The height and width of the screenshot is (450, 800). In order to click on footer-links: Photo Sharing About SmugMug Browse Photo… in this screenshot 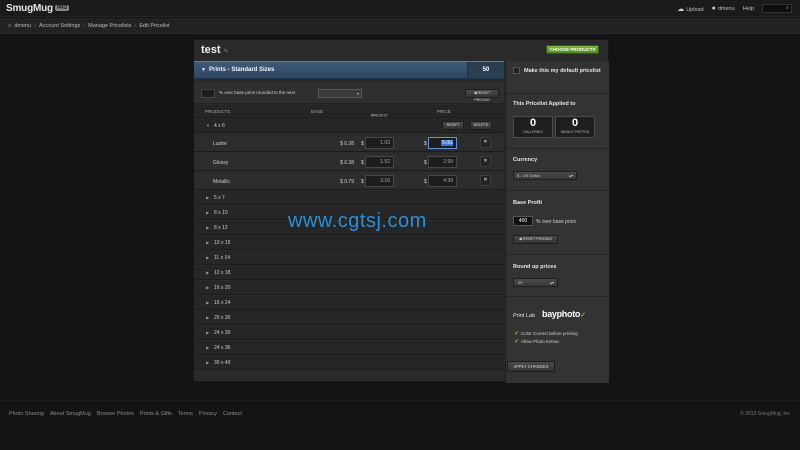, I will do `click(125, 414)`.